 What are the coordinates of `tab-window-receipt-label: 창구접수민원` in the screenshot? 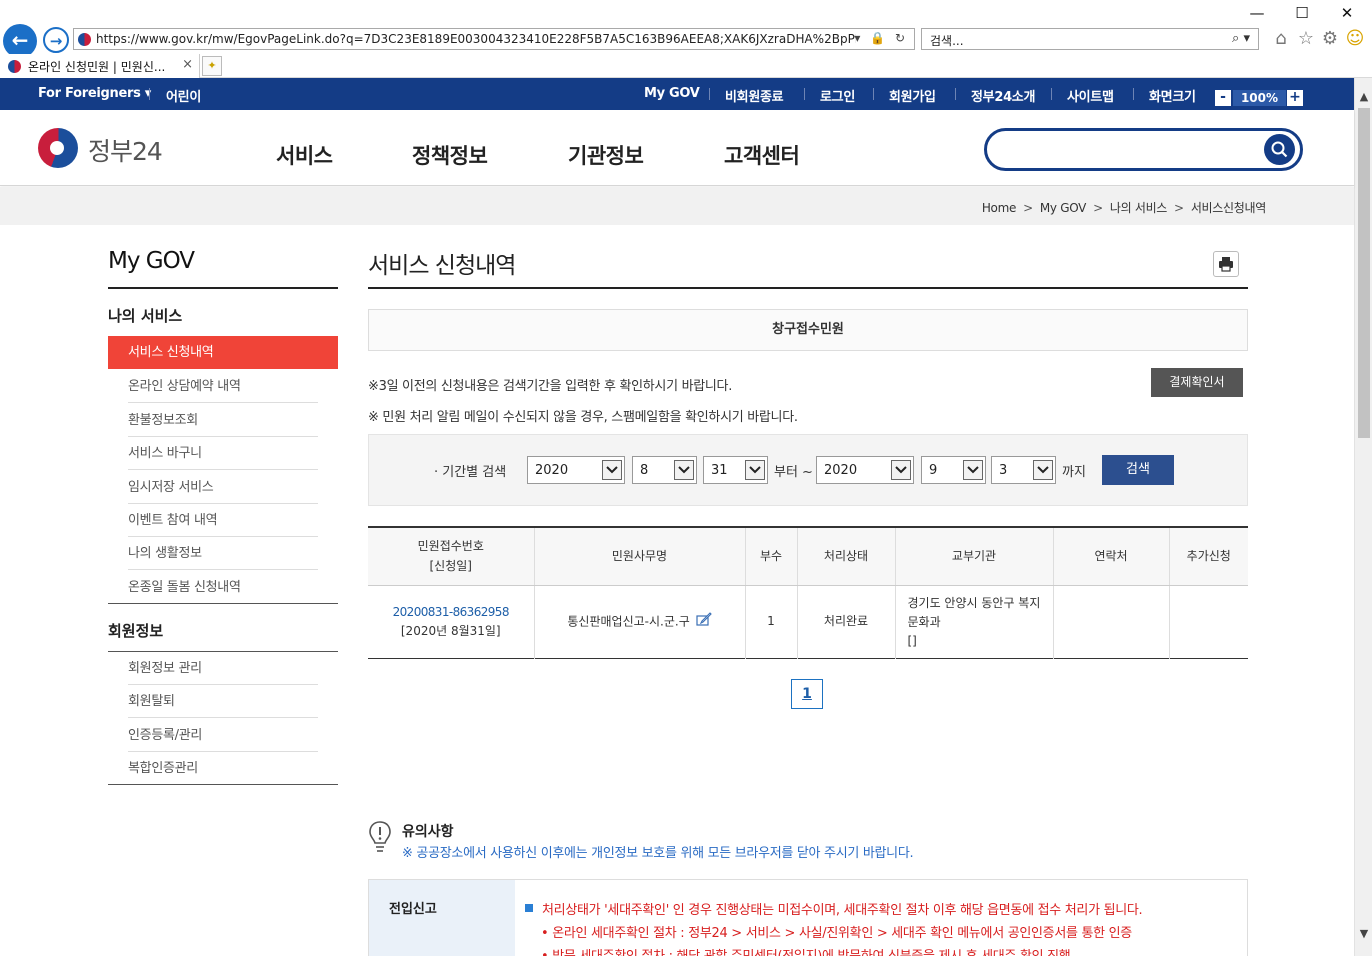 It's located at (808, 329).